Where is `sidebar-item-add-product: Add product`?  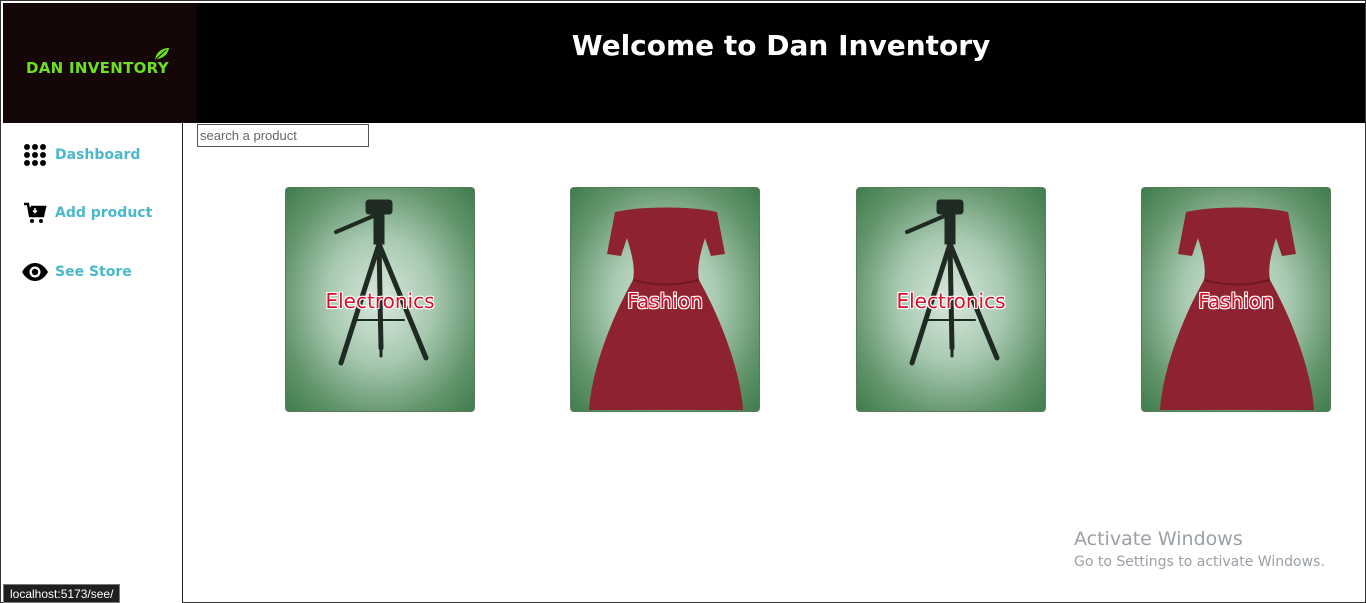
sidebar-item-add-product: Add product is located at coordinates (92, 213).